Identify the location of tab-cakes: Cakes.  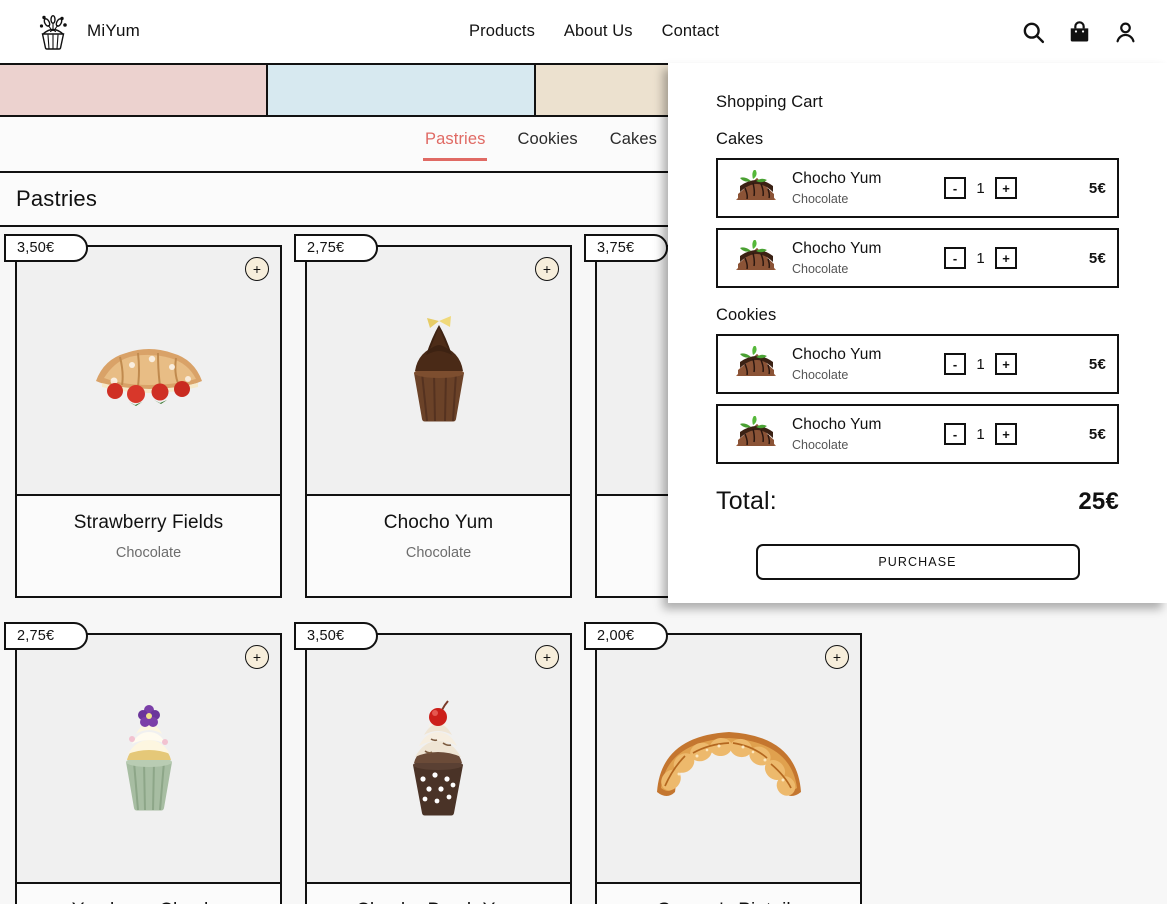
(633, 145).